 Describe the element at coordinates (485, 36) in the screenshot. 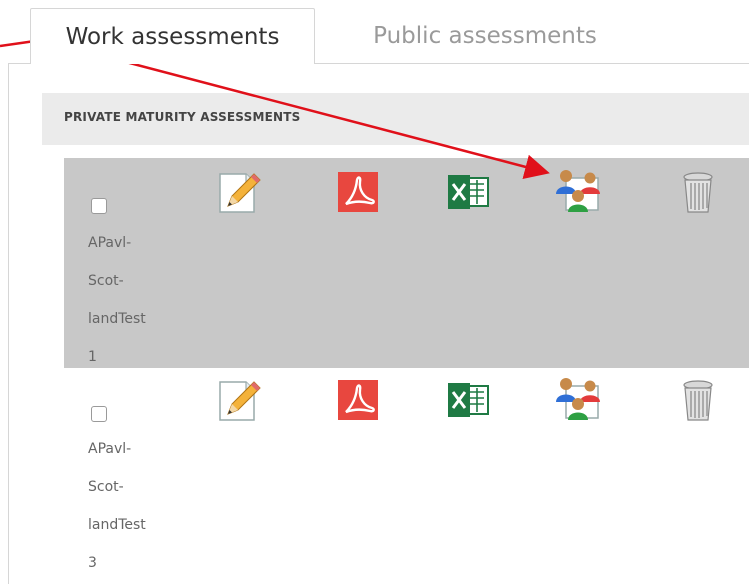

I see `tab-public-assessments: Public assessments` at that location.